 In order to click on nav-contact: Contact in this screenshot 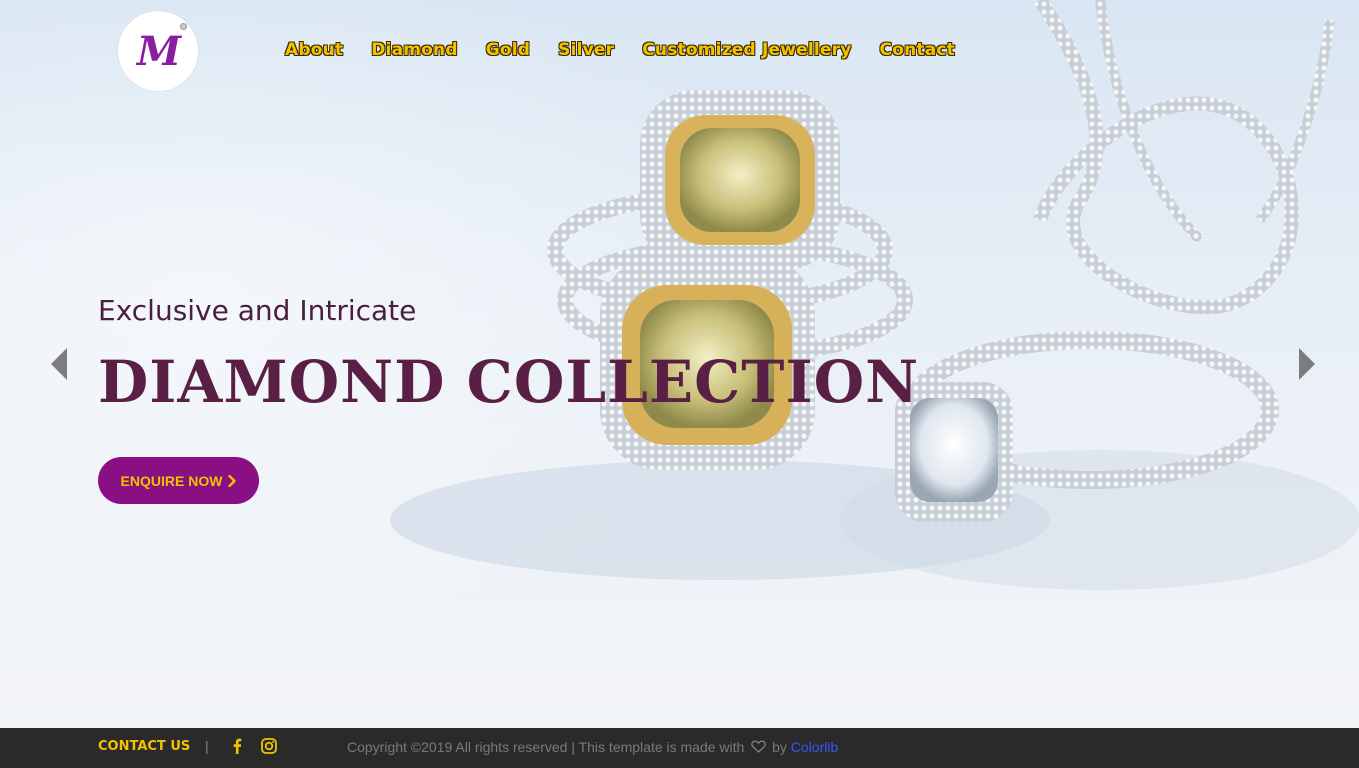, I will do `click(917, 53)`.